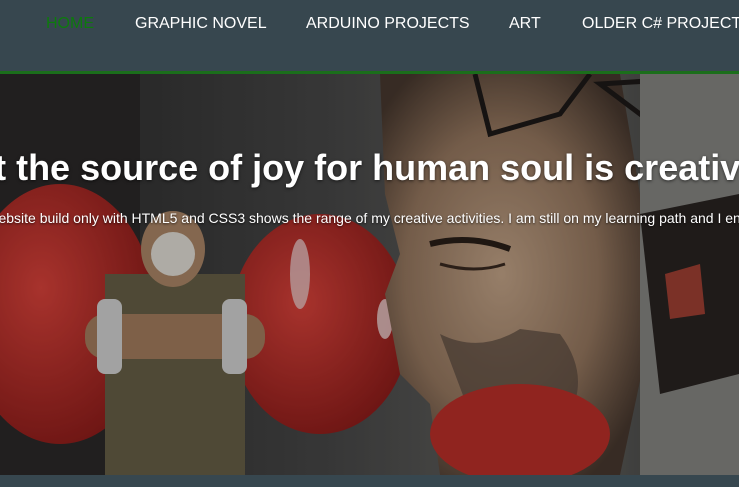  Describe the element at coordinates (70, 24) in the screenshot. I see `nav-item-home: HOME` at that location.